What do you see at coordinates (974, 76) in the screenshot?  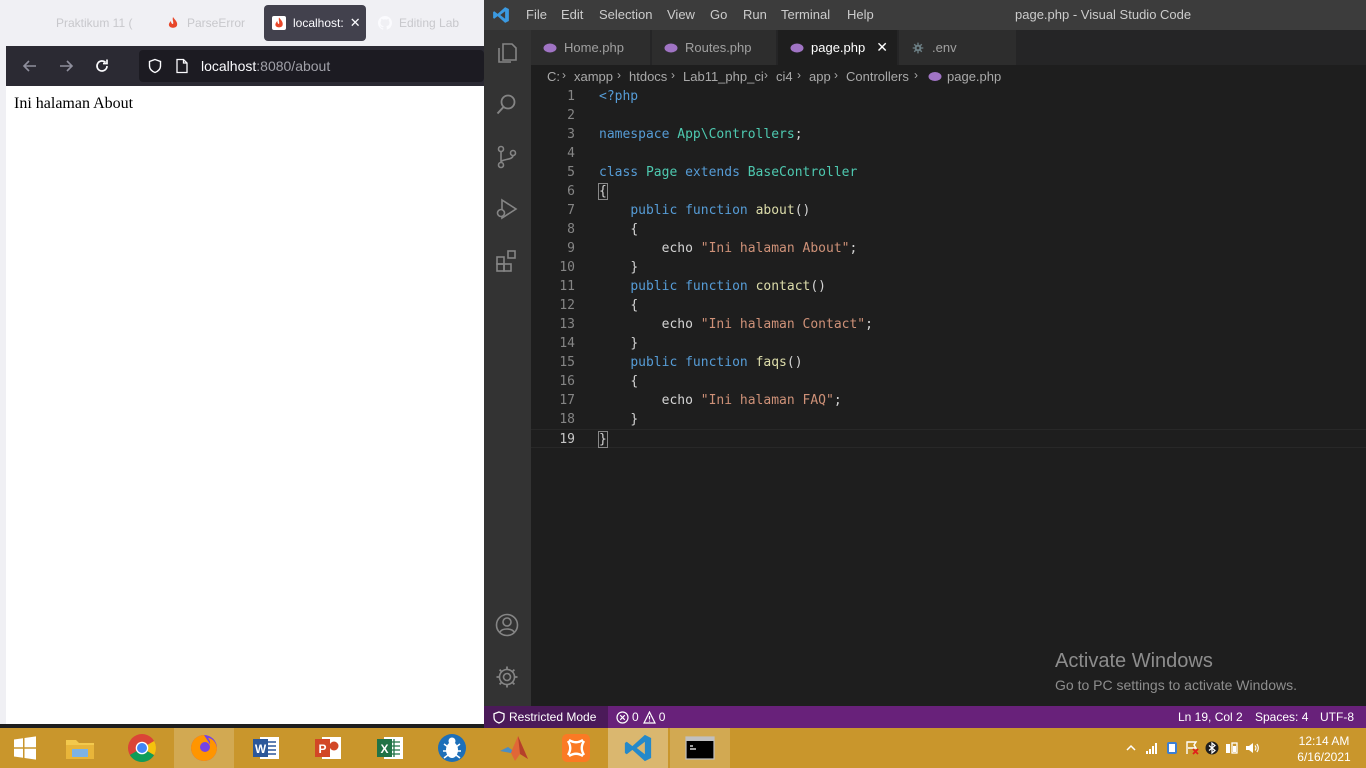 I see `breadcrumb-item: page.php` at bounding box center [974, 76].